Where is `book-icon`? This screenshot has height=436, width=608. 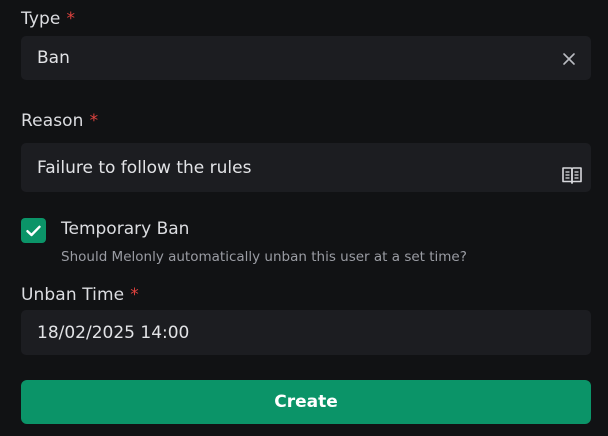 book-icon is located at coordinates (572, 175).